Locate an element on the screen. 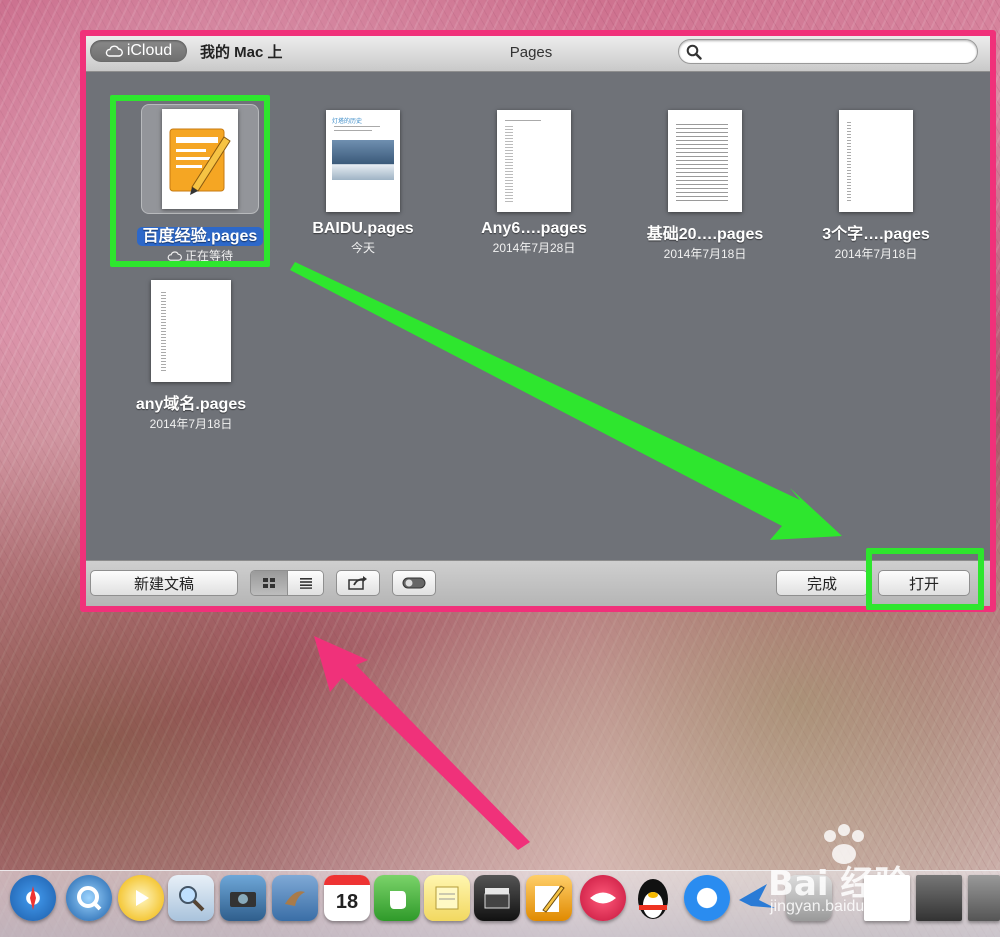 This screenshot has width=1000, height=937. safari-icon is located at coordinates (33, 898).